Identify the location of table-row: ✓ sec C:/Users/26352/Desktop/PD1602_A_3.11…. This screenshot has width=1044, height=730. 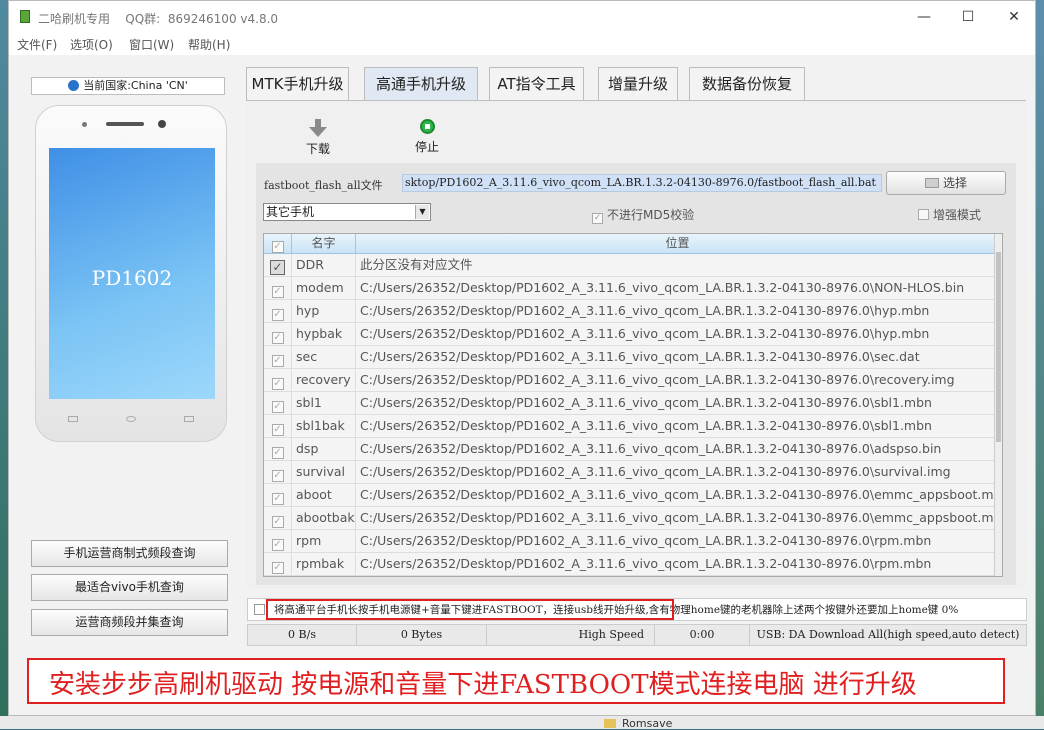
(632, 357).